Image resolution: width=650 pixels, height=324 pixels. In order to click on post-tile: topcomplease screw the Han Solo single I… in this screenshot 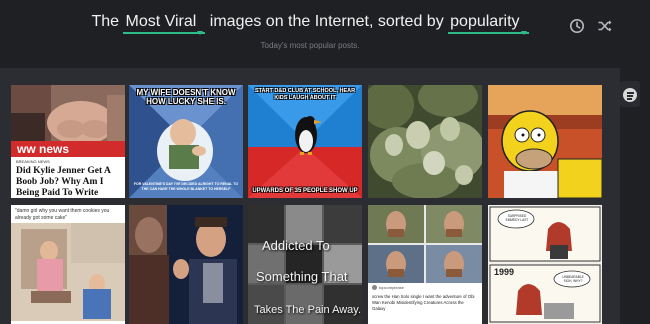, I will do `click(425, 264)`.